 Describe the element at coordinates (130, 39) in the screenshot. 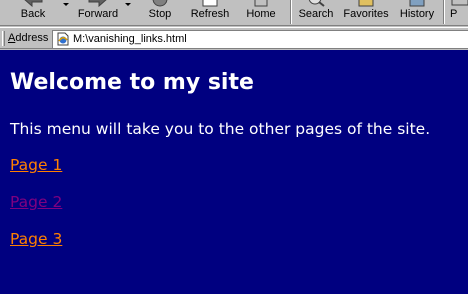

I see `address-url: M:\vanishing_links.html` at that location.